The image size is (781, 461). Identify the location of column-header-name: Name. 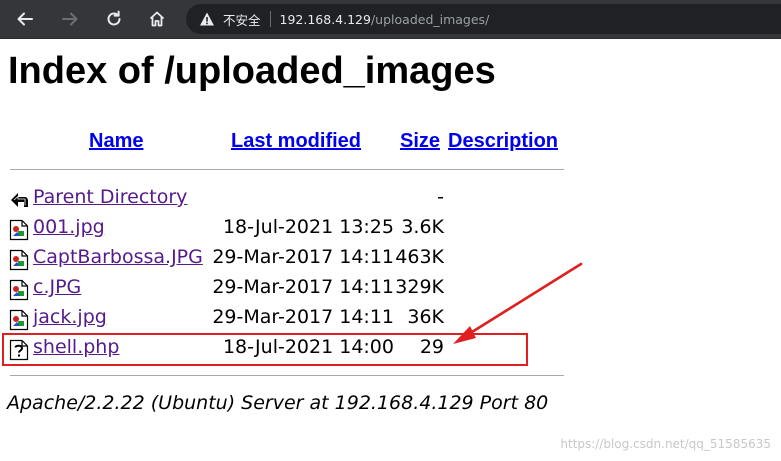
(116, 141).